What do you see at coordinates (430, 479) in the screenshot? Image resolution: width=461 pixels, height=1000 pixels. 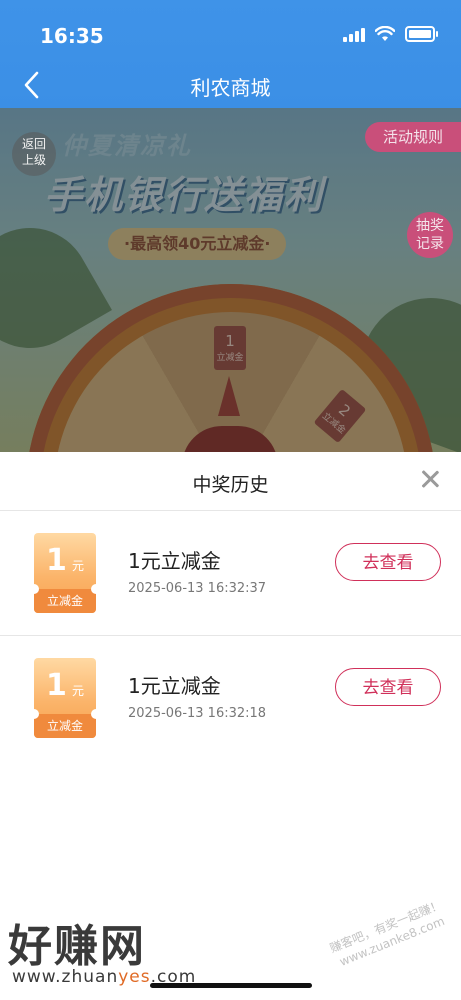 I see `close-icon` at bounding box center [430, 479].